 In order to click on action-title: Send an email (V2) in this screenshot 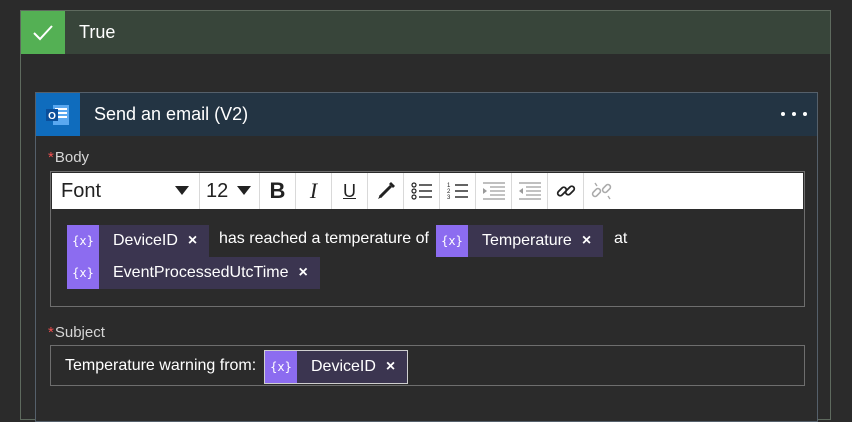, I will do `click(171, 114)`.